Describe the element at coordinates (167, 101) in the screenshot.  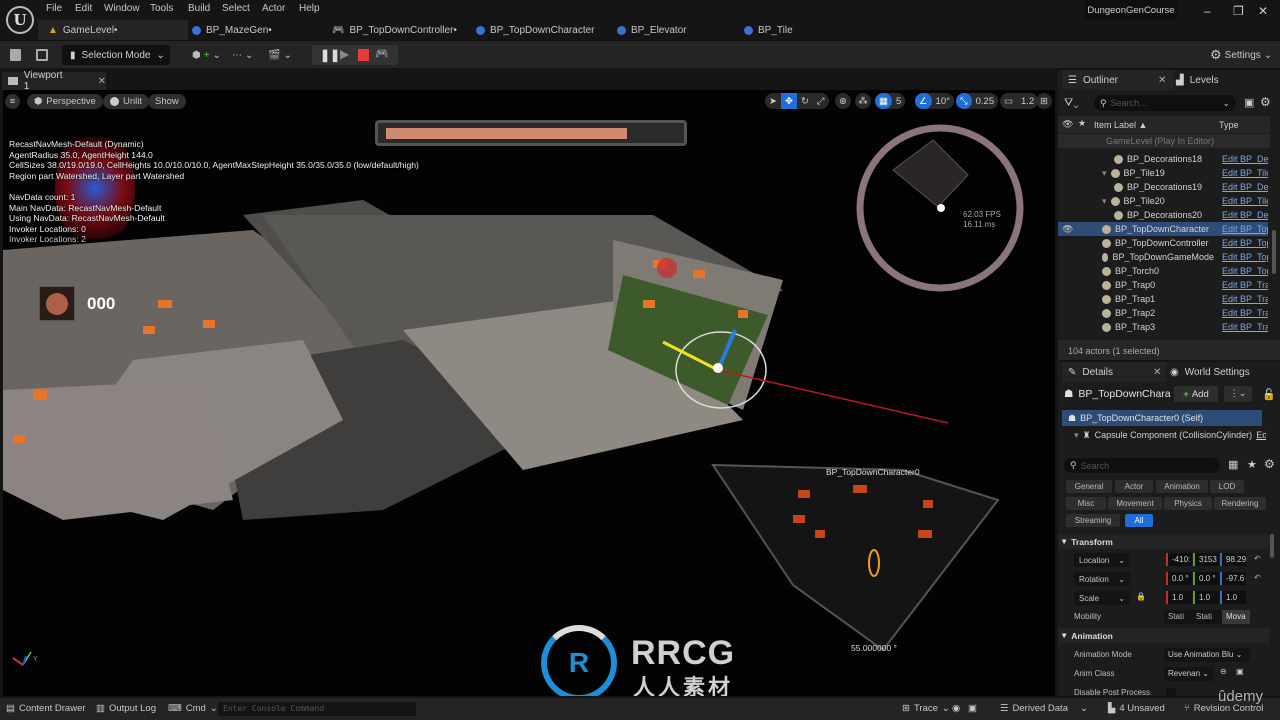
I see `show-button: Show` at that location.